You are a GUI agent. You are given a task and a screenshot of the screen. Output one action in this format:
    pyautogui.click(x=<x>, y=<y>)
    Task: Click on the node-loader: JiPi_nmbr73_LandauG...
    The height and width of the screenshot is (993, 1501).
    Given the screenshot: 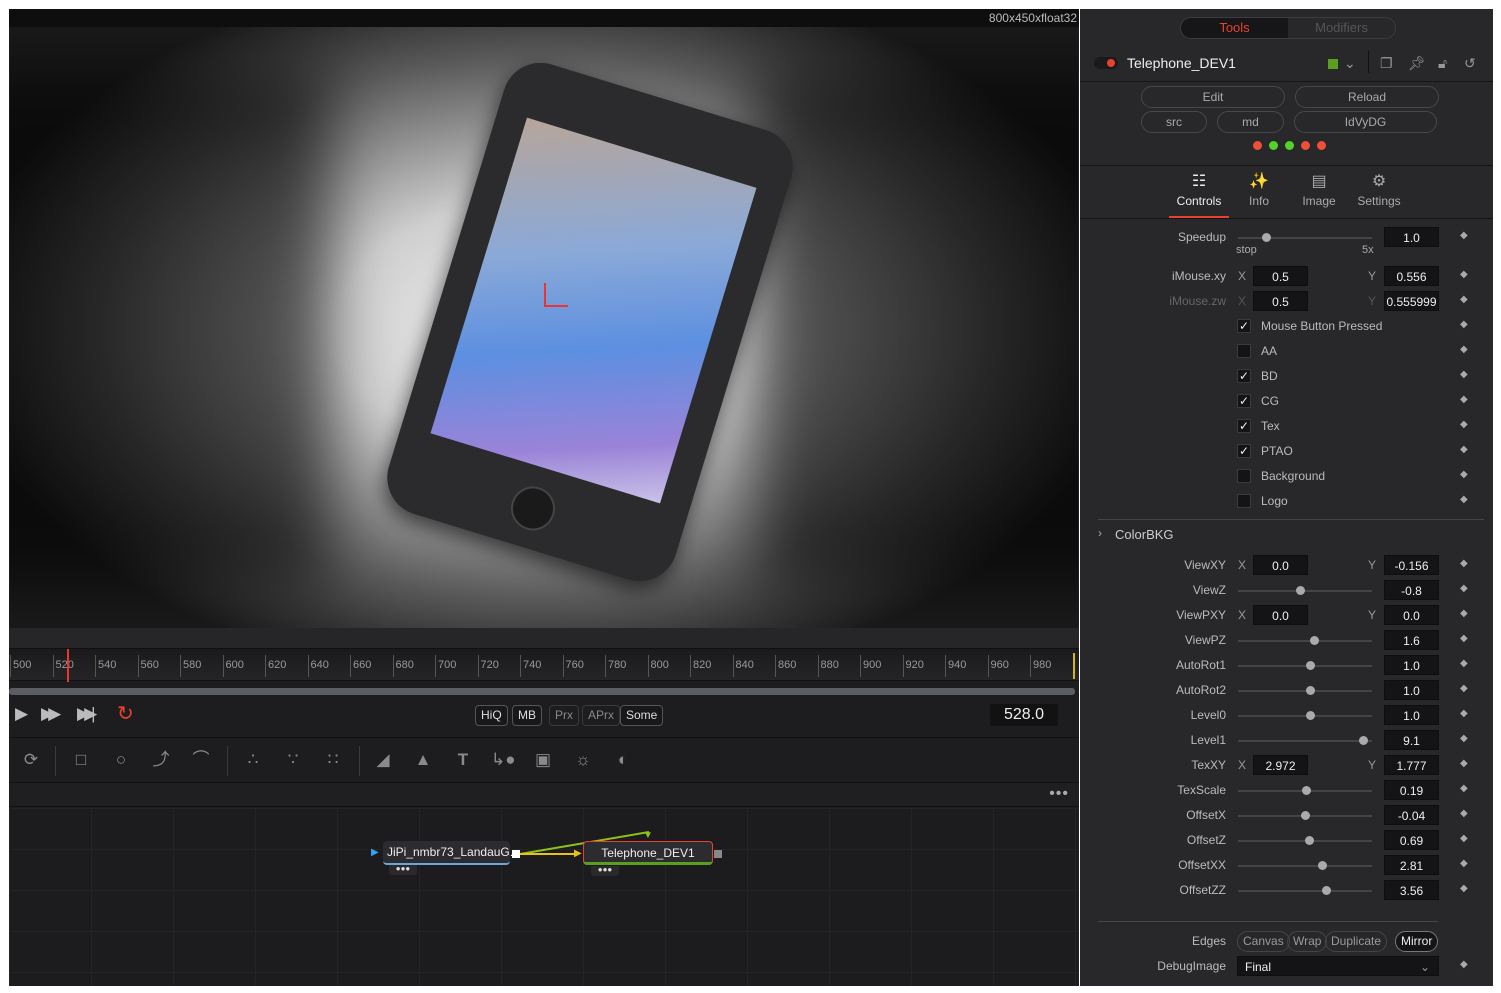 What is the action you would take?
    pyautogui.click(x=451, y=853)
    